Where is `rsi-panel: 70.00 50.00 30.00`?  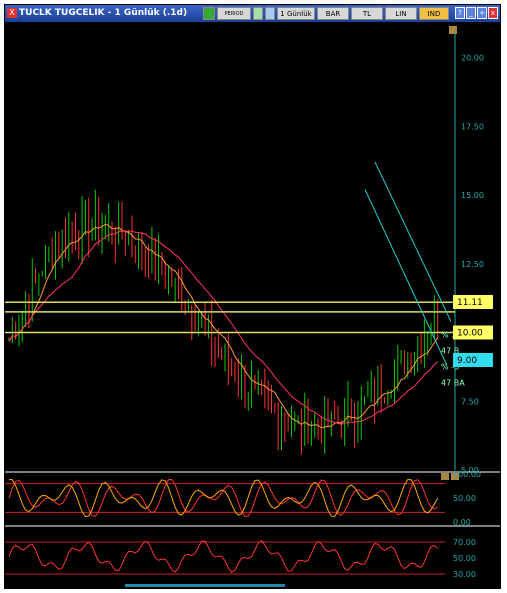 rsi-panel: 70.00 50.00 30.00 is located at coordinates (252, 556).